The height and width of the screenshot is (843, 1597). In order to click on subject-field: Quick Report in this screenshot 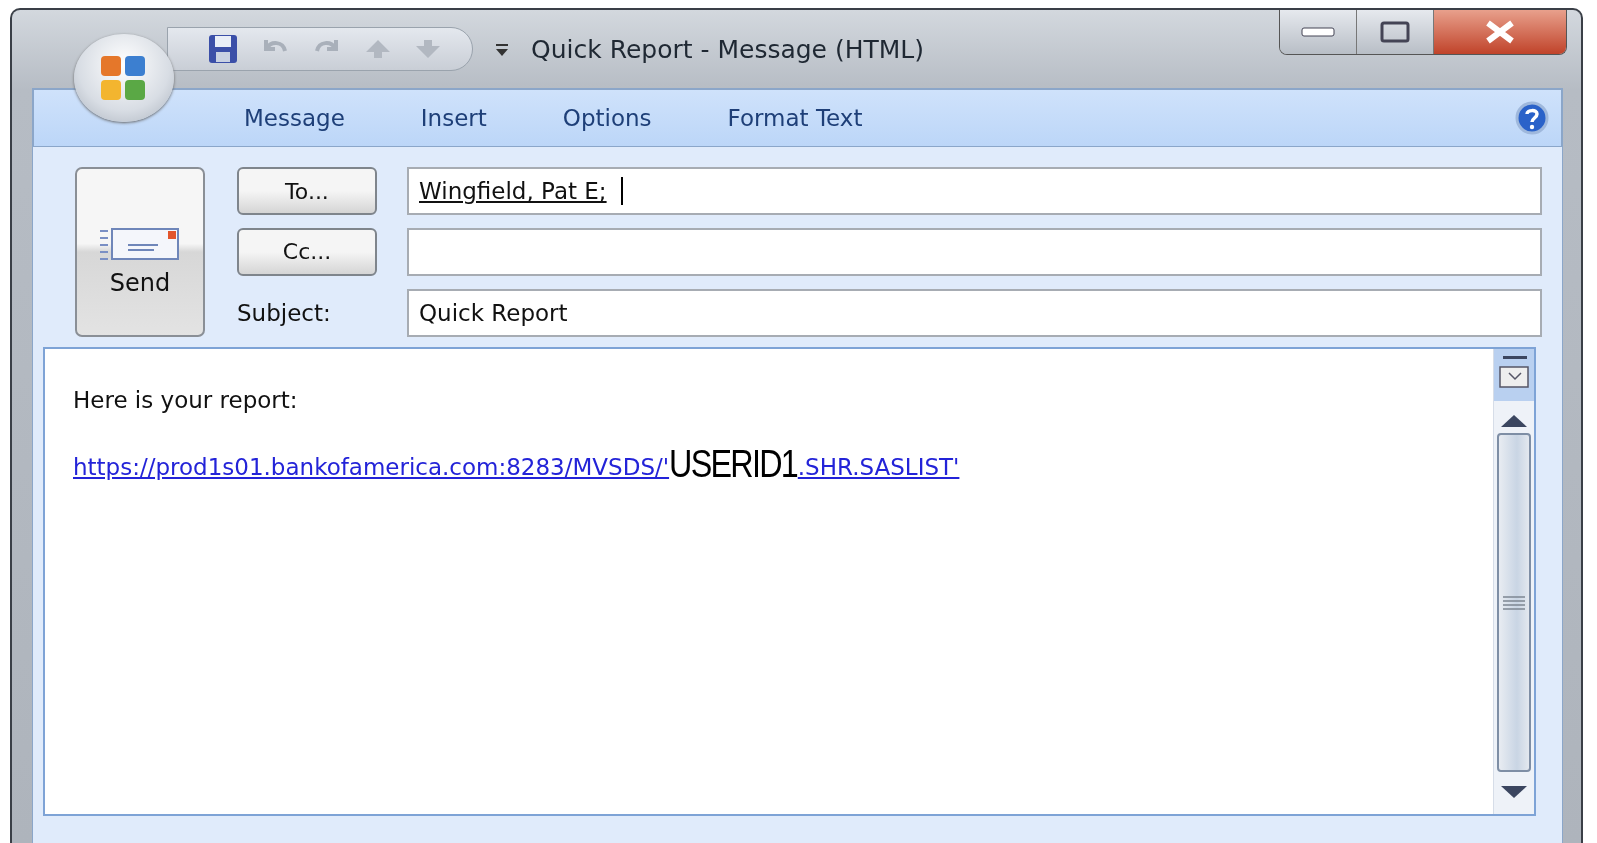, I will do `click(974, 312)`.